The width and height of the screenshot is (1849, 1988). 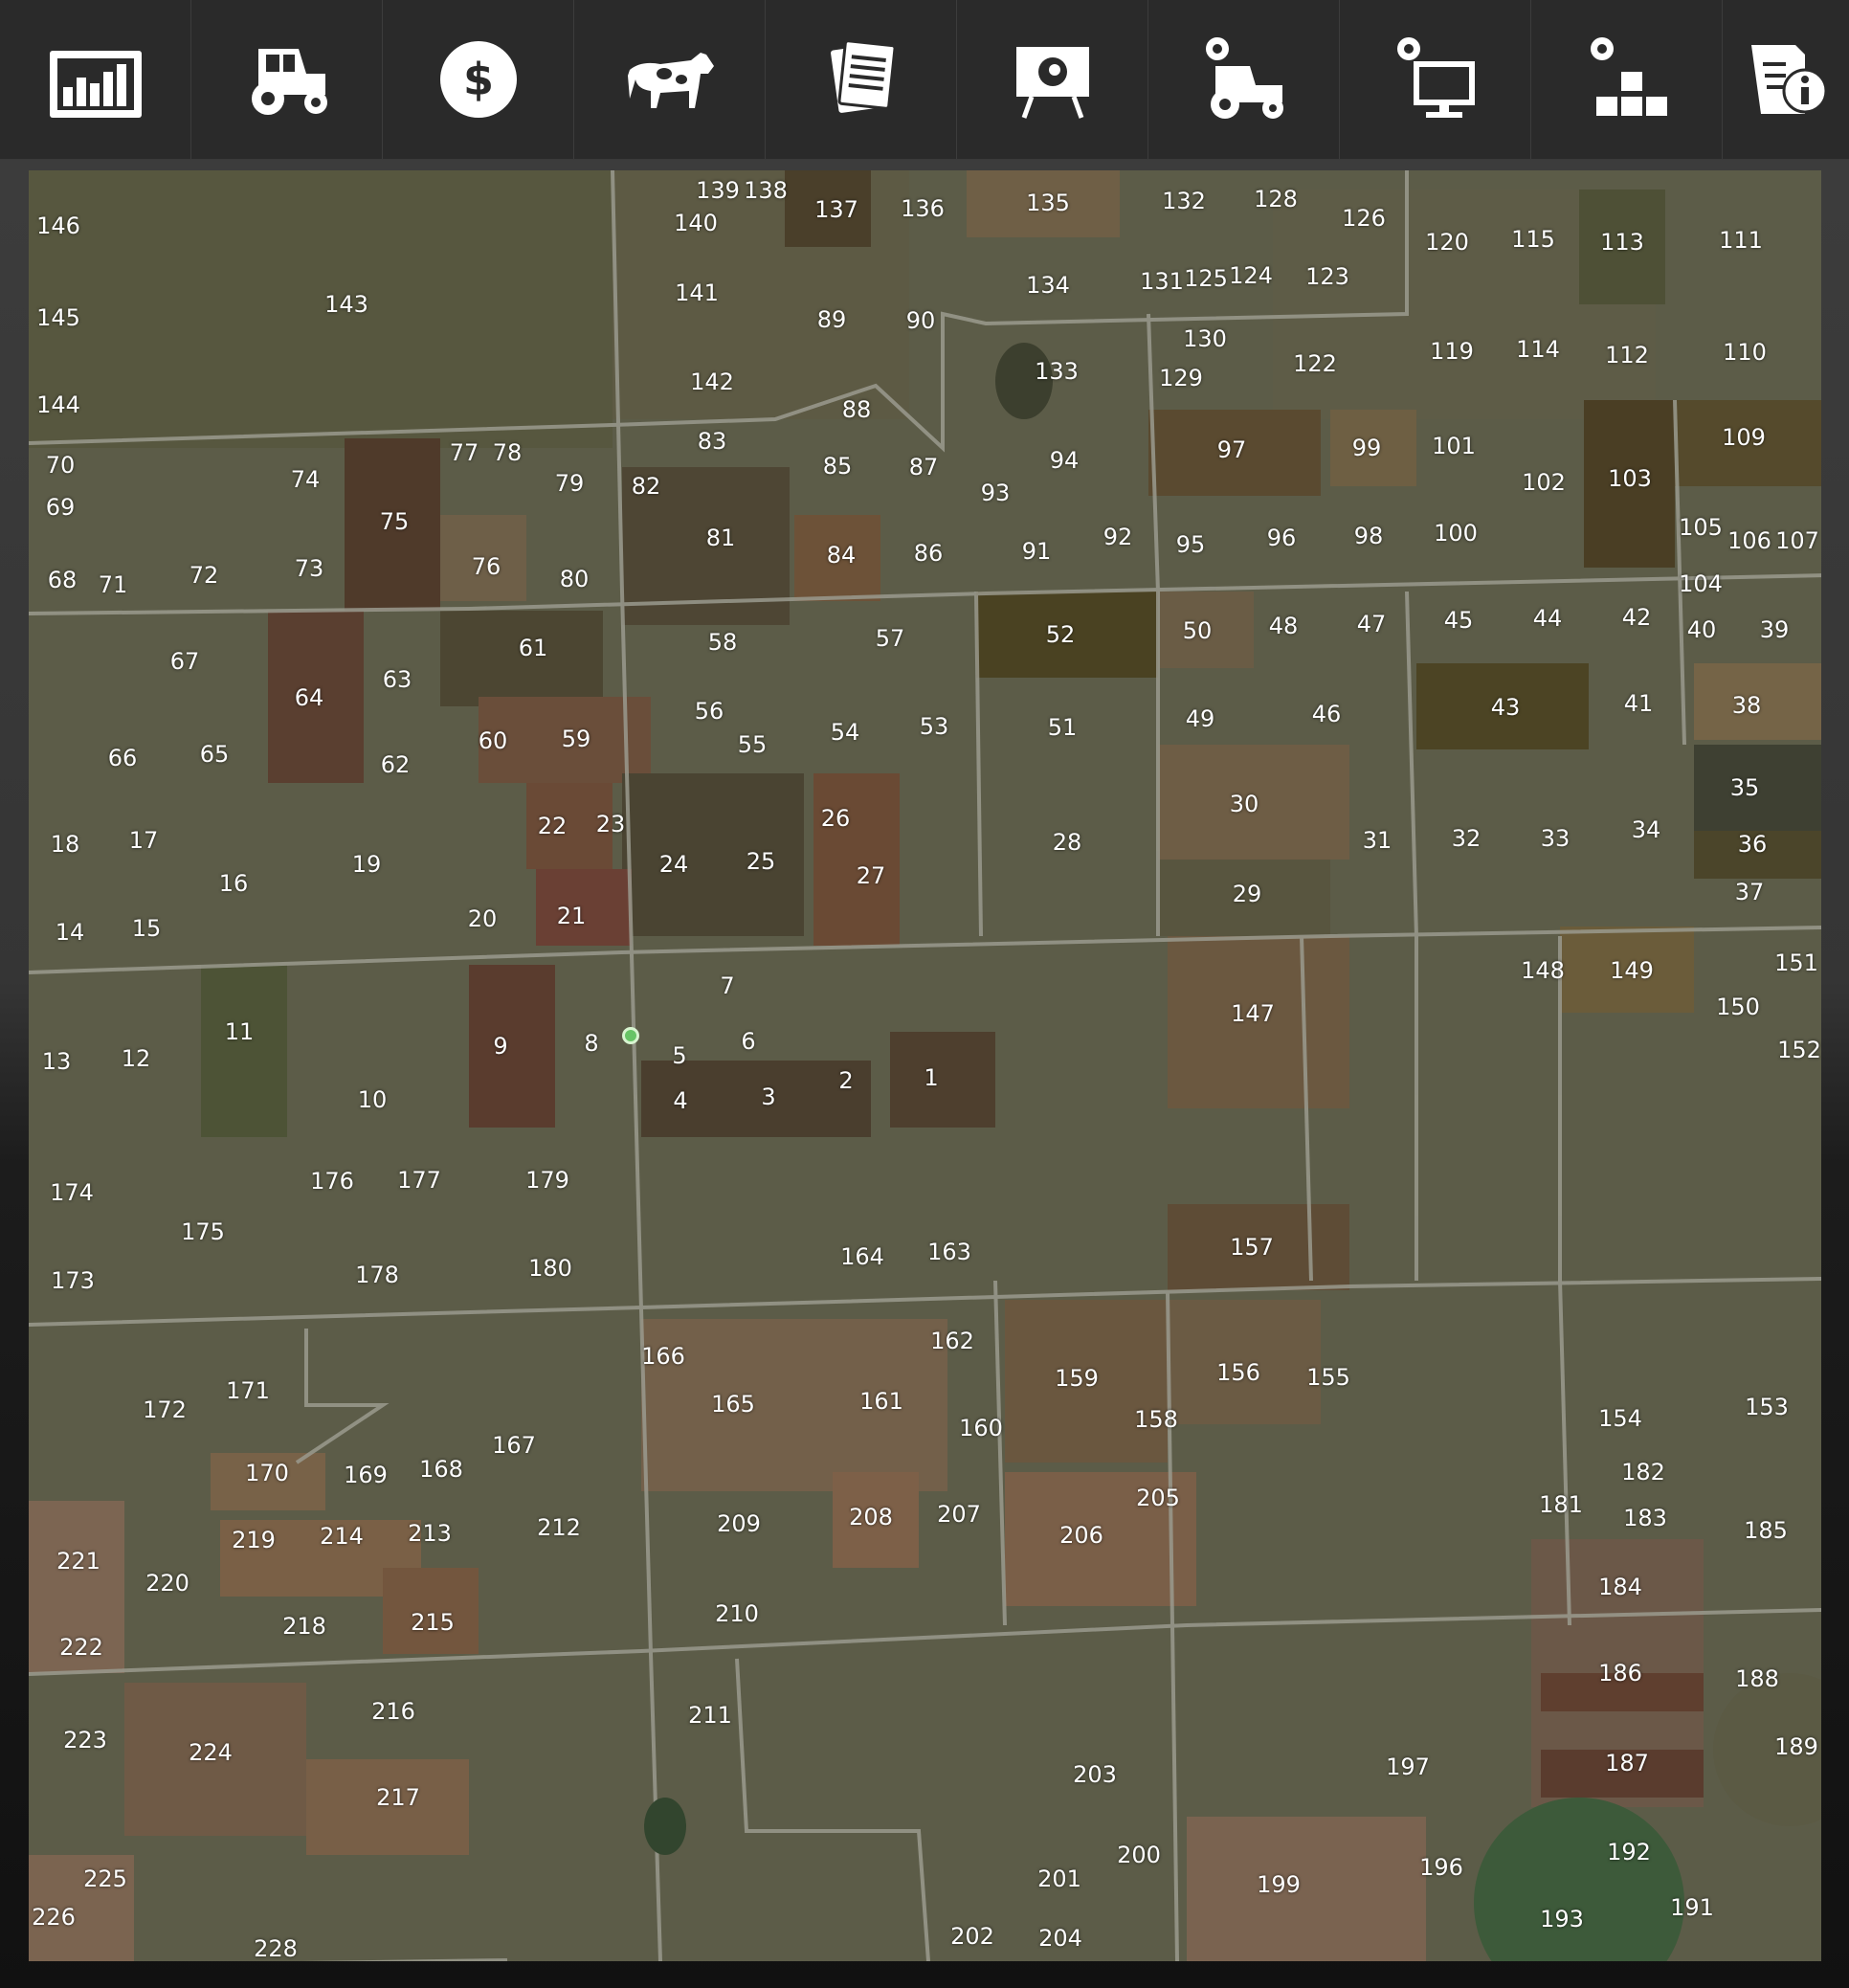 What do you see at coordinates (871, 1517) in the screenshot?
I see `field-label-208: 208` at bounding box center [871, 1517].